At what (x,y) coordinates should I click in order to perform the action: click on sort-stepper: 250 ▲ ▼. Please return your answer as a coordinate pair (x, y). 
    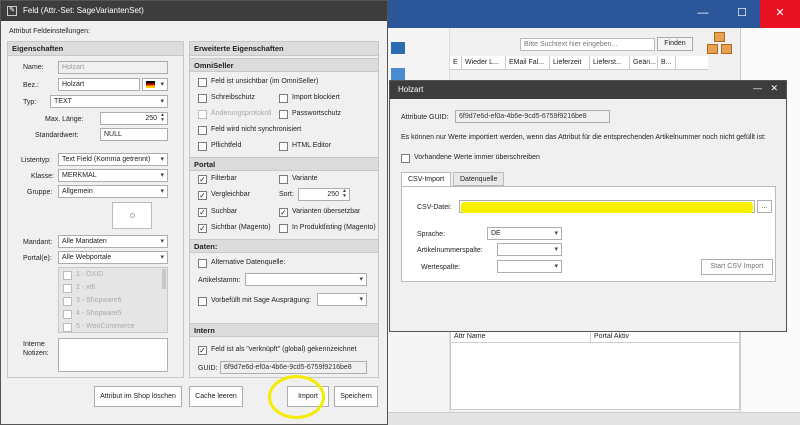
    Looking at the image, I should click on (324, 194).